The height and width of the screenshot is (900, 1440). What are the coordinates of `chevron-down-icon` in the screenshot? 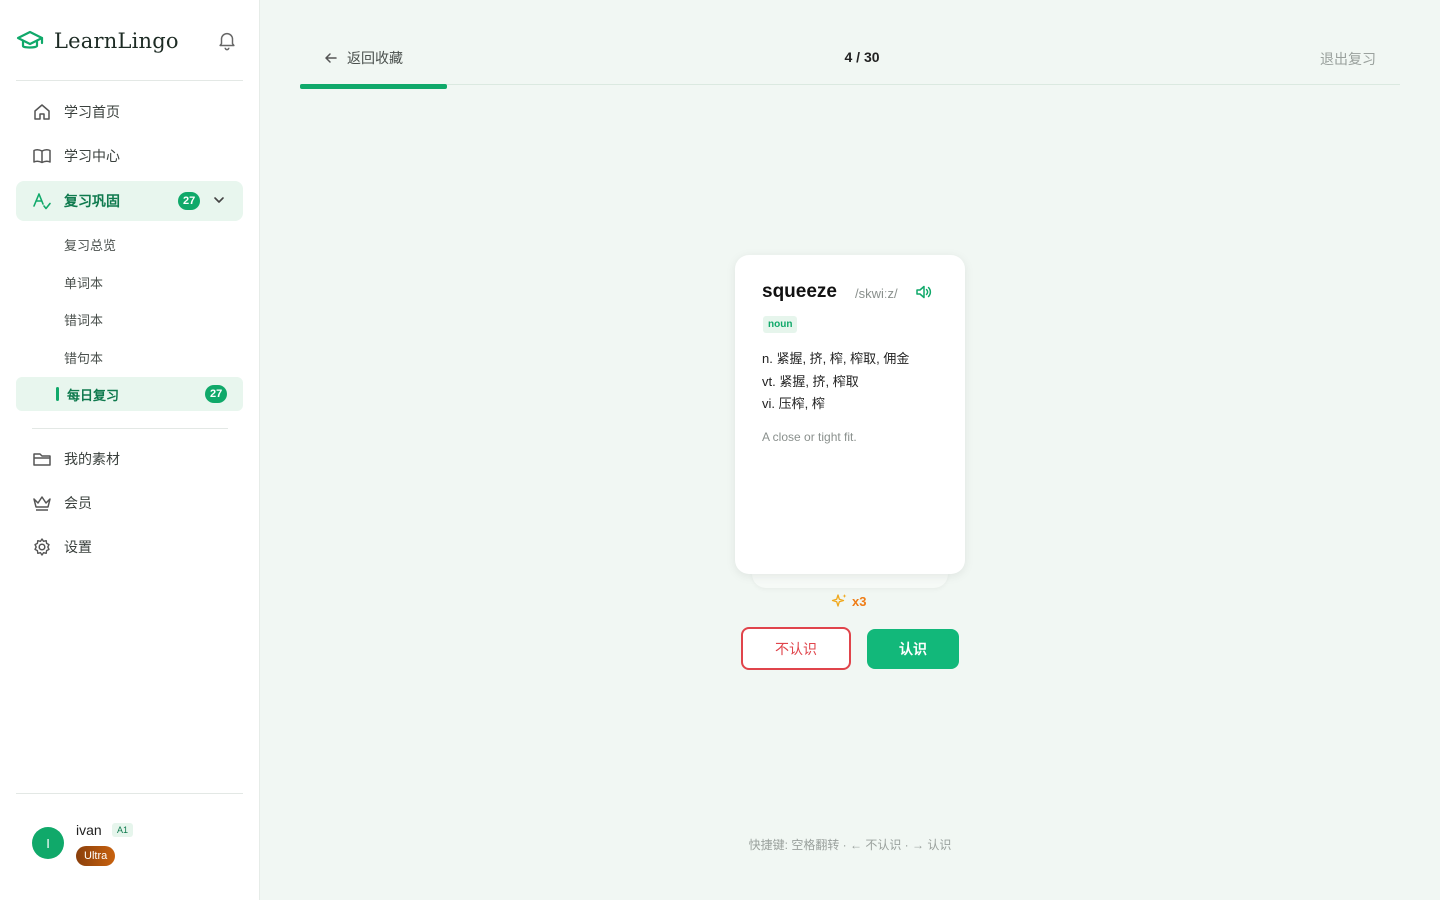 It's located at (219, 200).